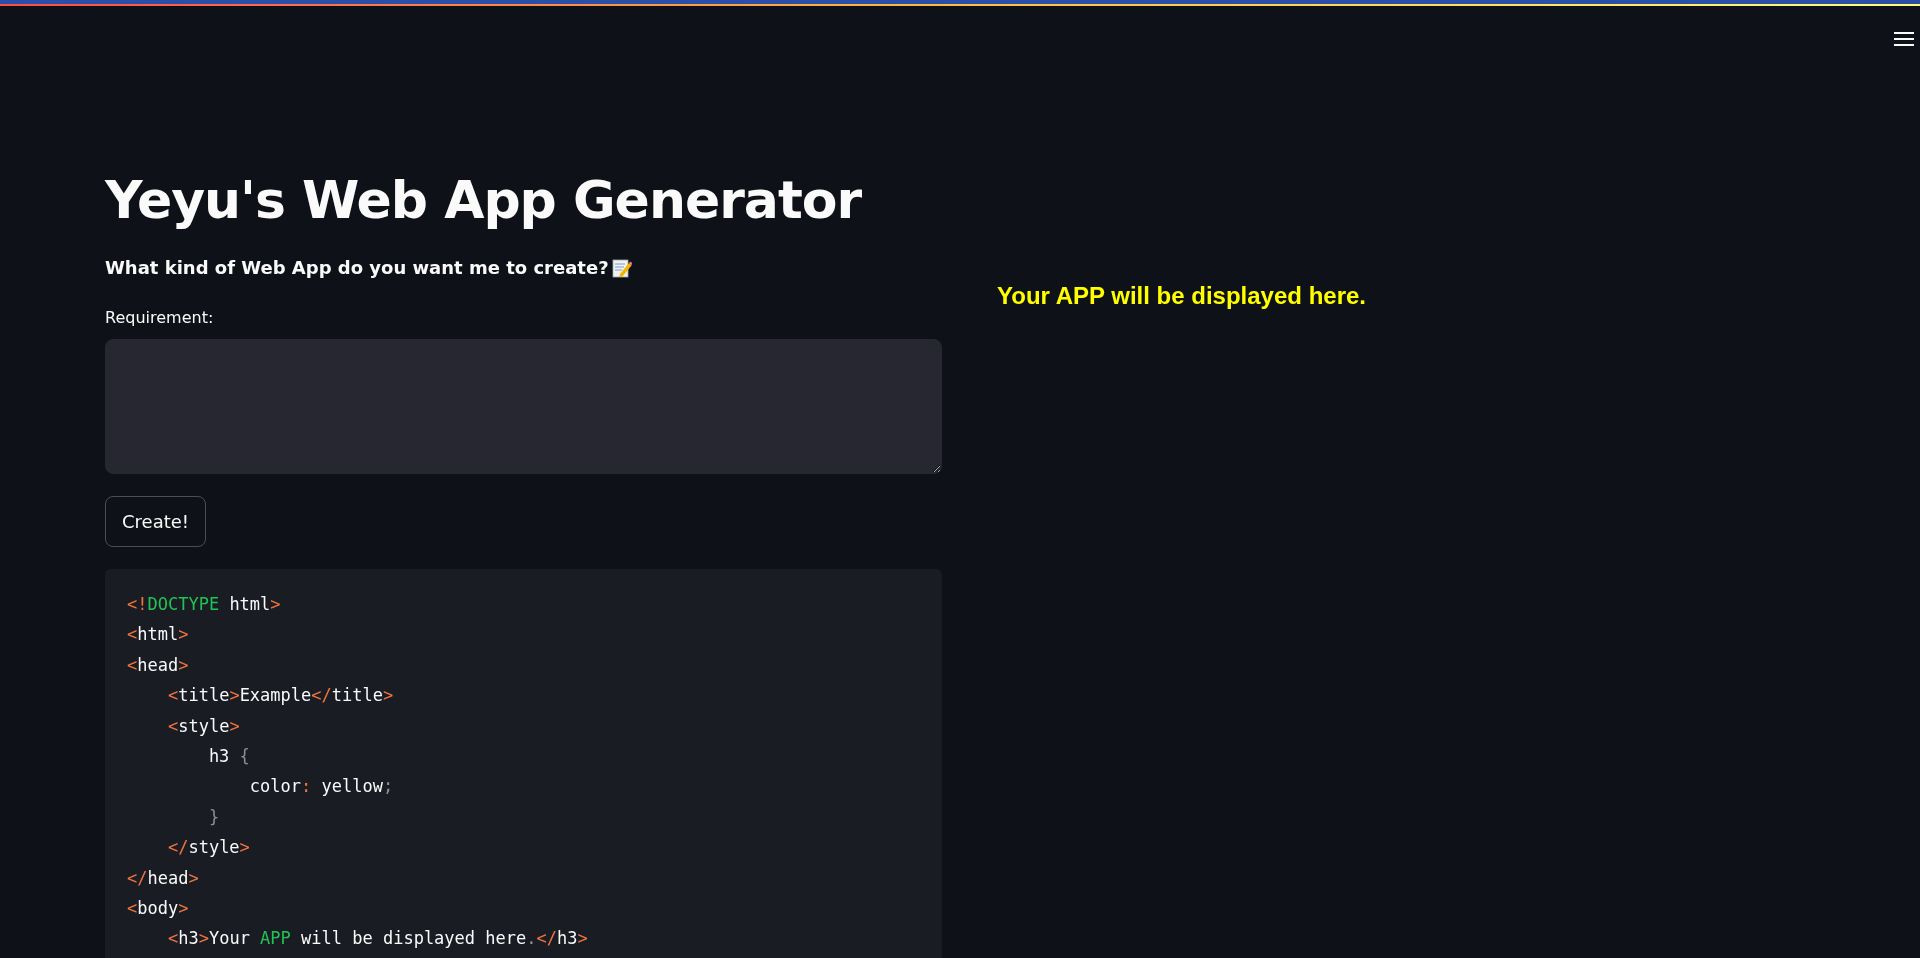  I want to click on code-line: </head>, so click(163, 878).